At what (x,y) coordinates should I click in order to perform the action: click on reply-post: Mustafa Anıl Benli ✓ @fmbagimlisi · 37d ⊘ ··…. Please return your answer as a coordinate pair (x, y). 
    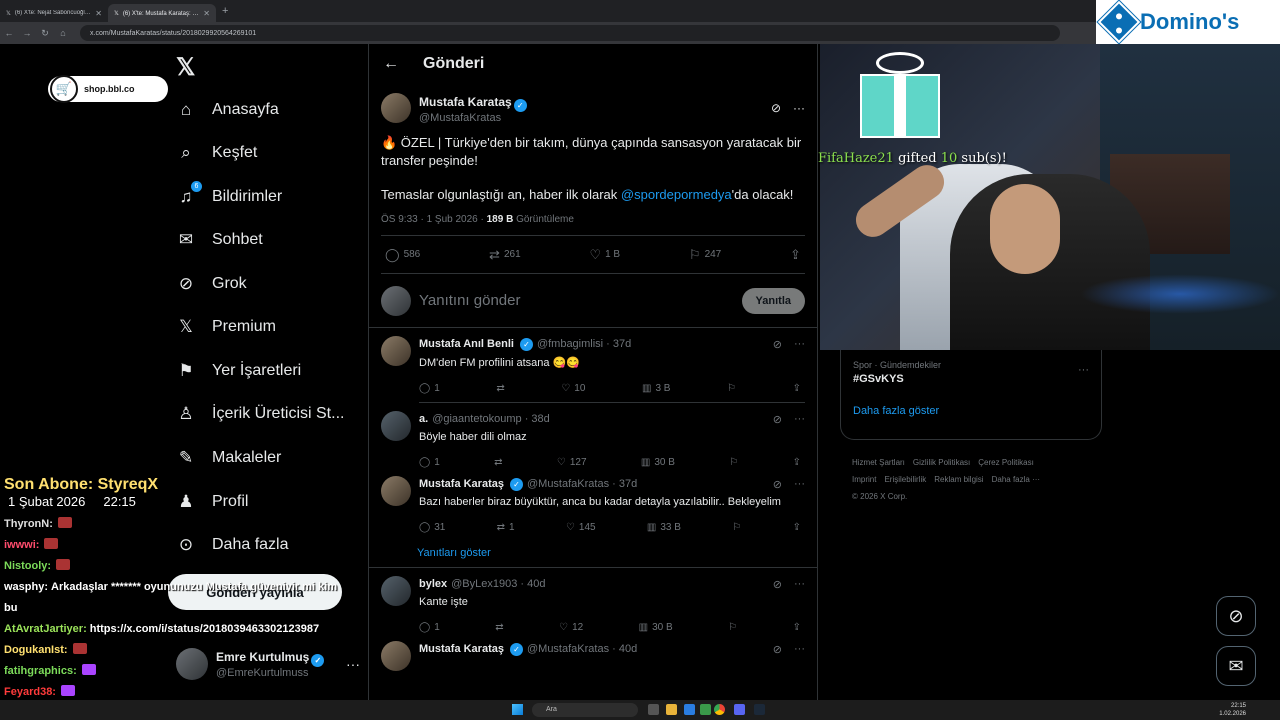
    Looking at the image, I should click on (593, 365).